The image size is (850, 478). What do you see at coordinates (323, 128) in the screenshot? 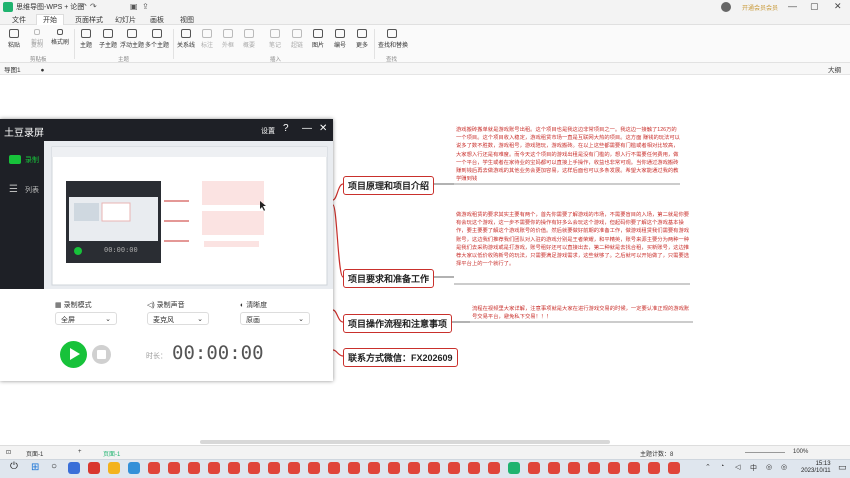
I see `close-icon: ✕` at bounding box center [323, 128].